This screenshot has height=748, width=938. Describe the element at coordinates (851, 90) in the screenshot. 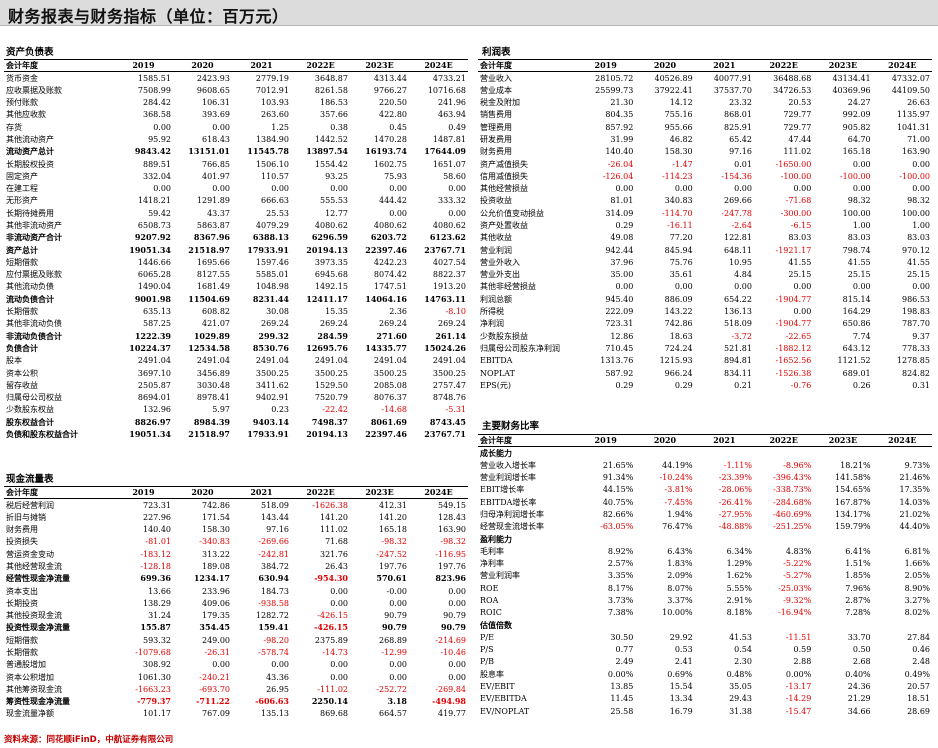

I see `cell-value: 40369.96` at that location.